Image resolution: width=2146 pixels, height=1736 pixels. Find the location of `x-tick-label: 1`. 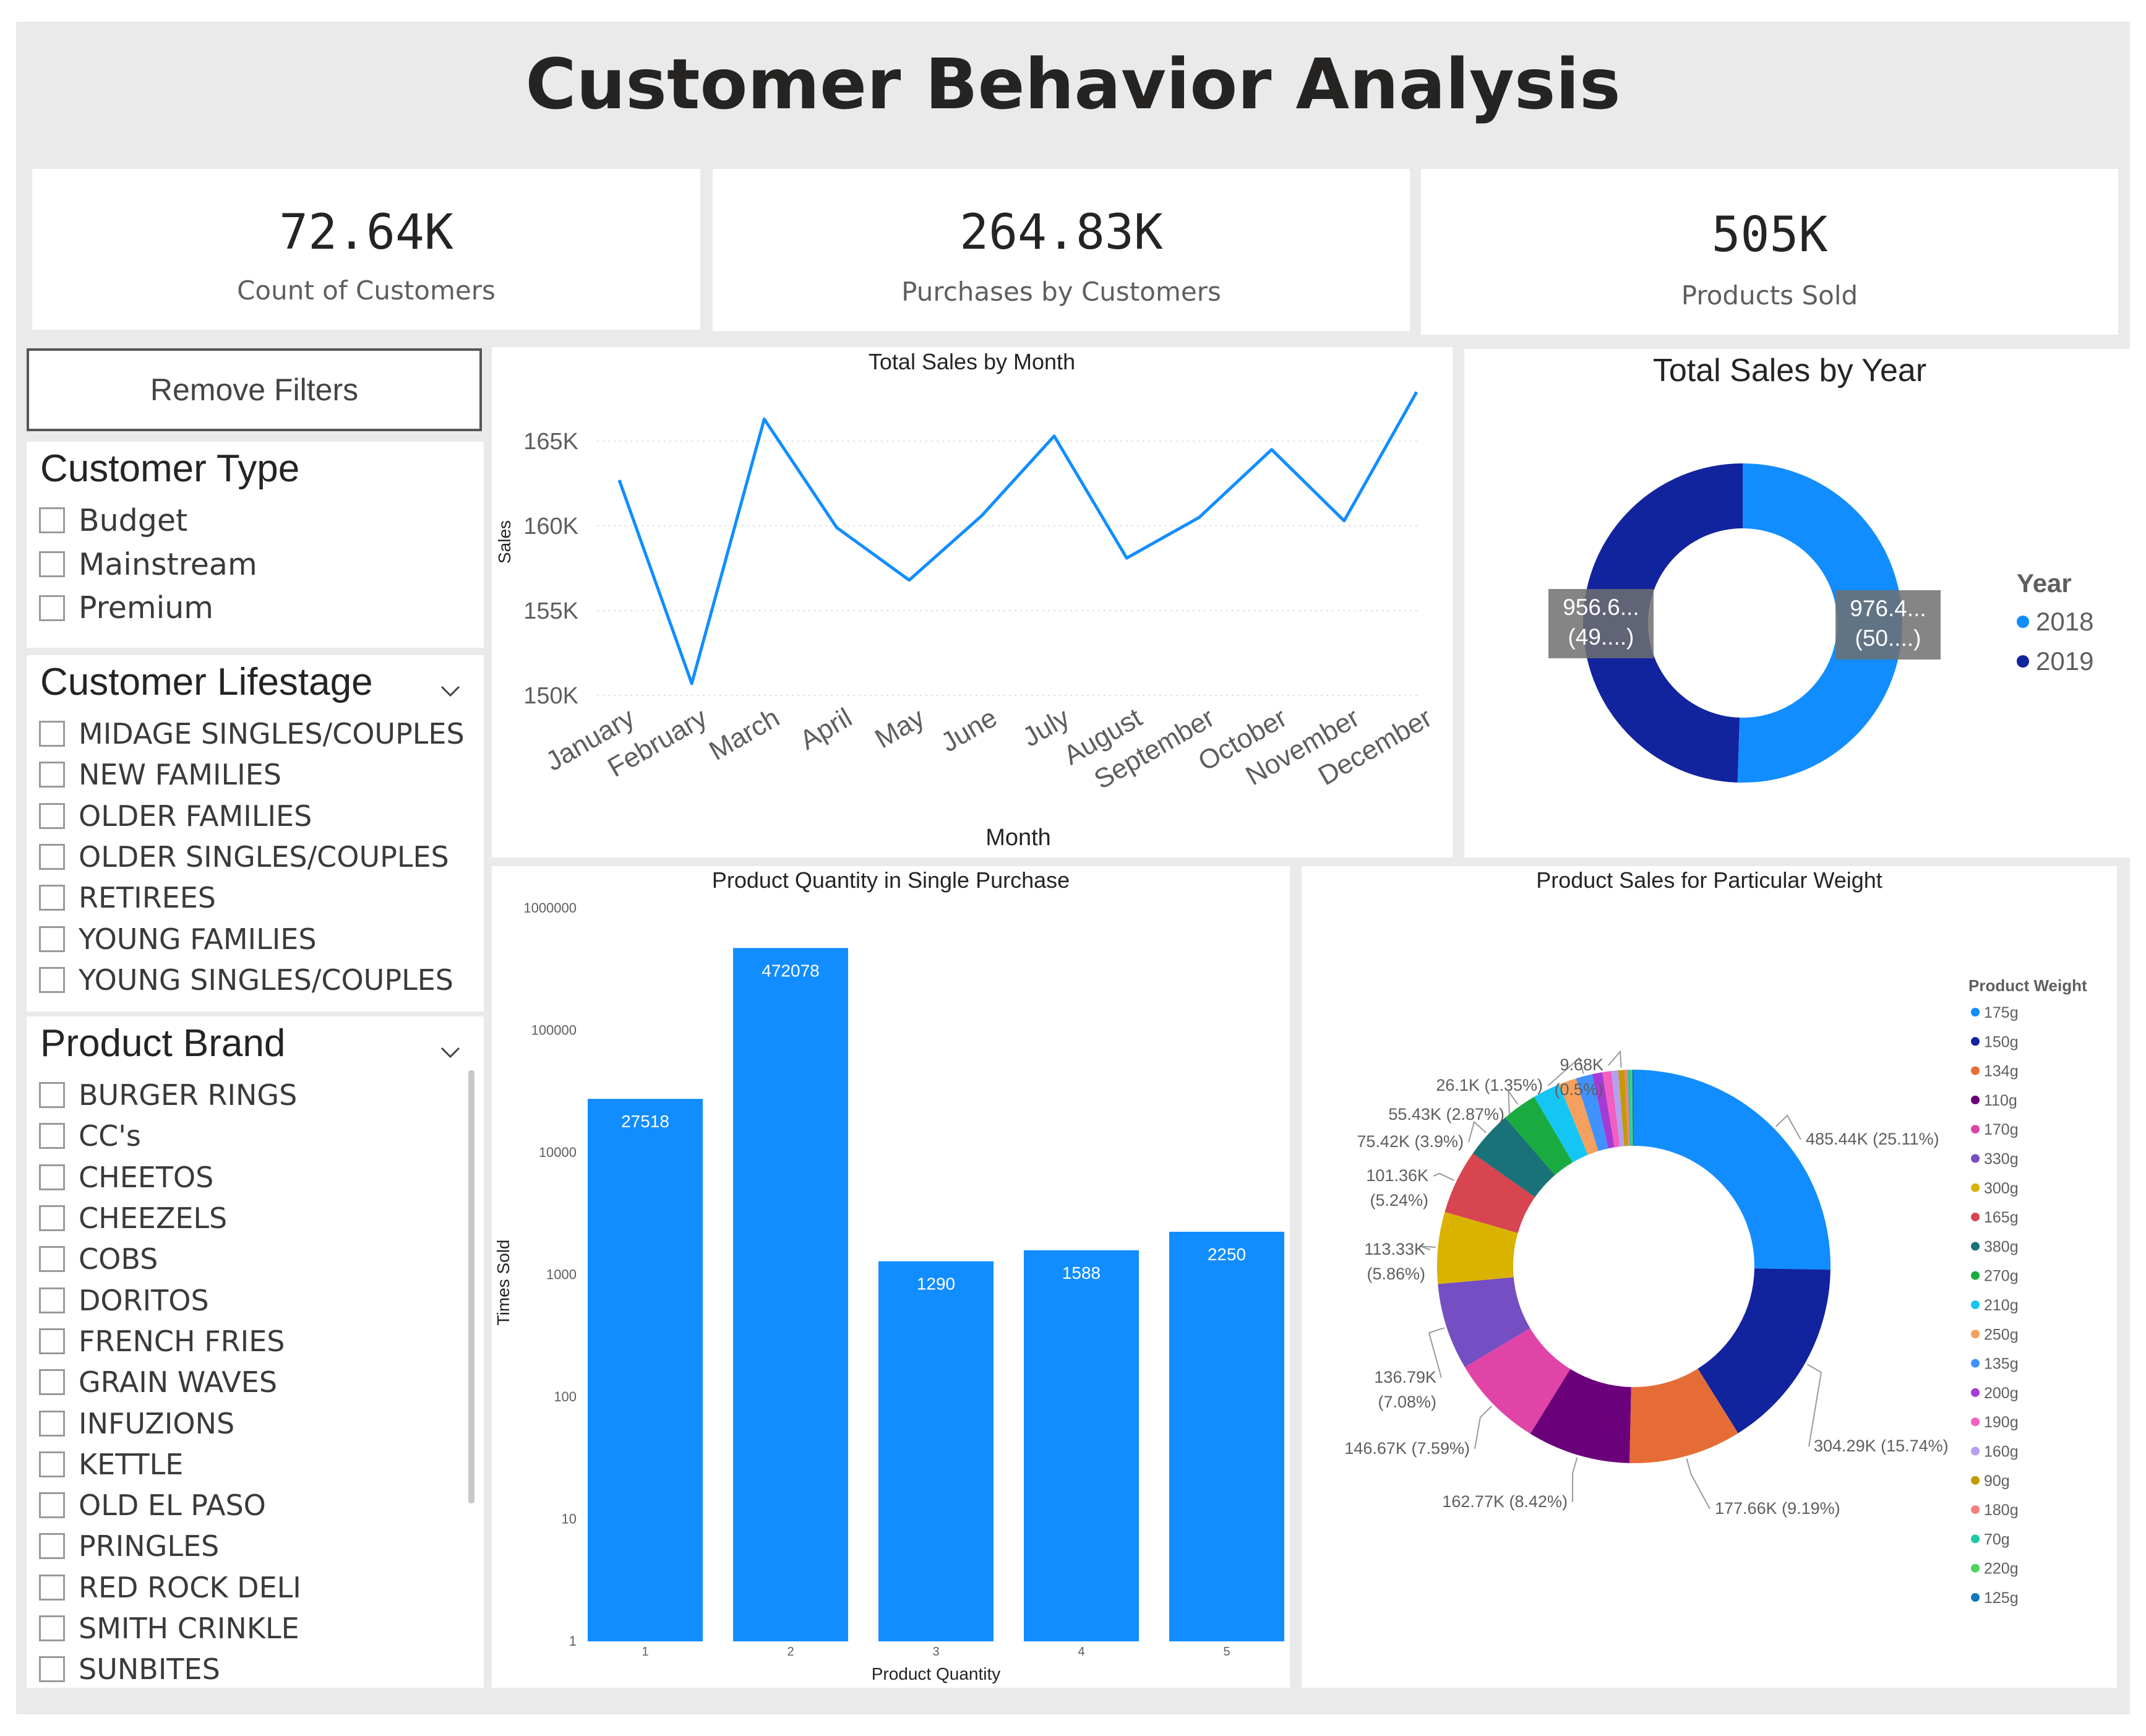

x-tick-label: 1 is located at coordinates (645, 1652).